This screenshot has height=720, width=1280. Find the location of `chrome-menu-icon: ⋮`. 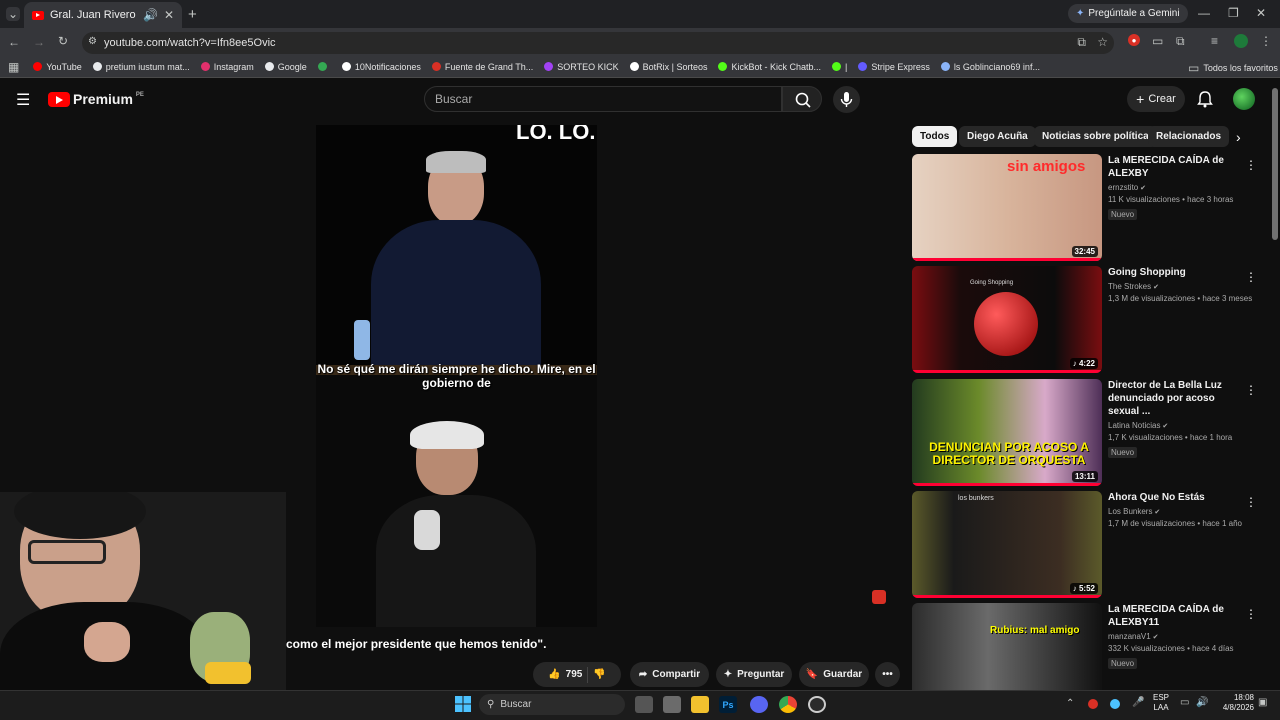

chrome-menu-icon: ⋮ is located at coordinates (1266, 41).